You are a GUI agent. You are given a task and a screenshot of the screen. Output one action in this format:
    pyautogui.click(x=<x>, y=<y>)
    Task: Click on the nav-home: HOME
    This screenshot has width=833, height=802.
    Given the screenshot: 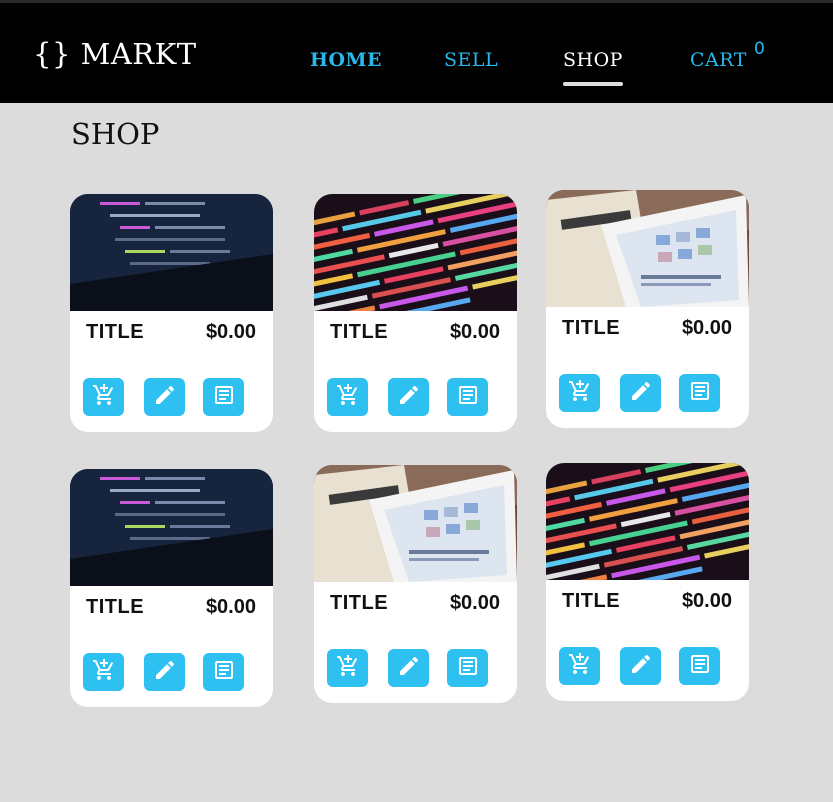 What is the action you would take?
    pyautogui.click(x=346, y=60)
    